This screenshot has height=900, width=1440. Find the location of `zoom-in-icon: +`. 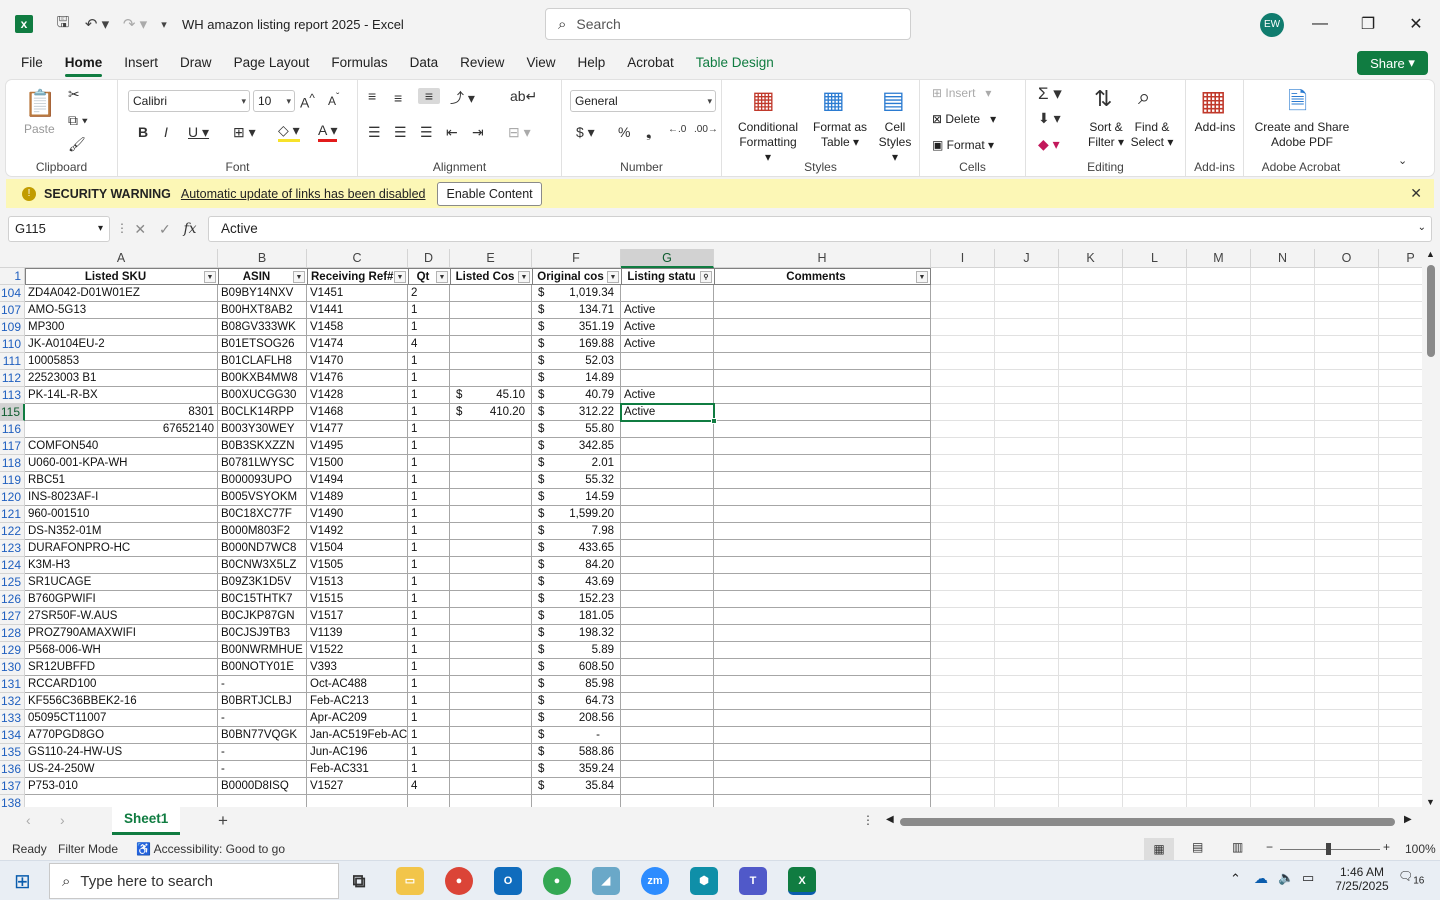

zoom-in-icon: + is located at coordinates (1386, 847).